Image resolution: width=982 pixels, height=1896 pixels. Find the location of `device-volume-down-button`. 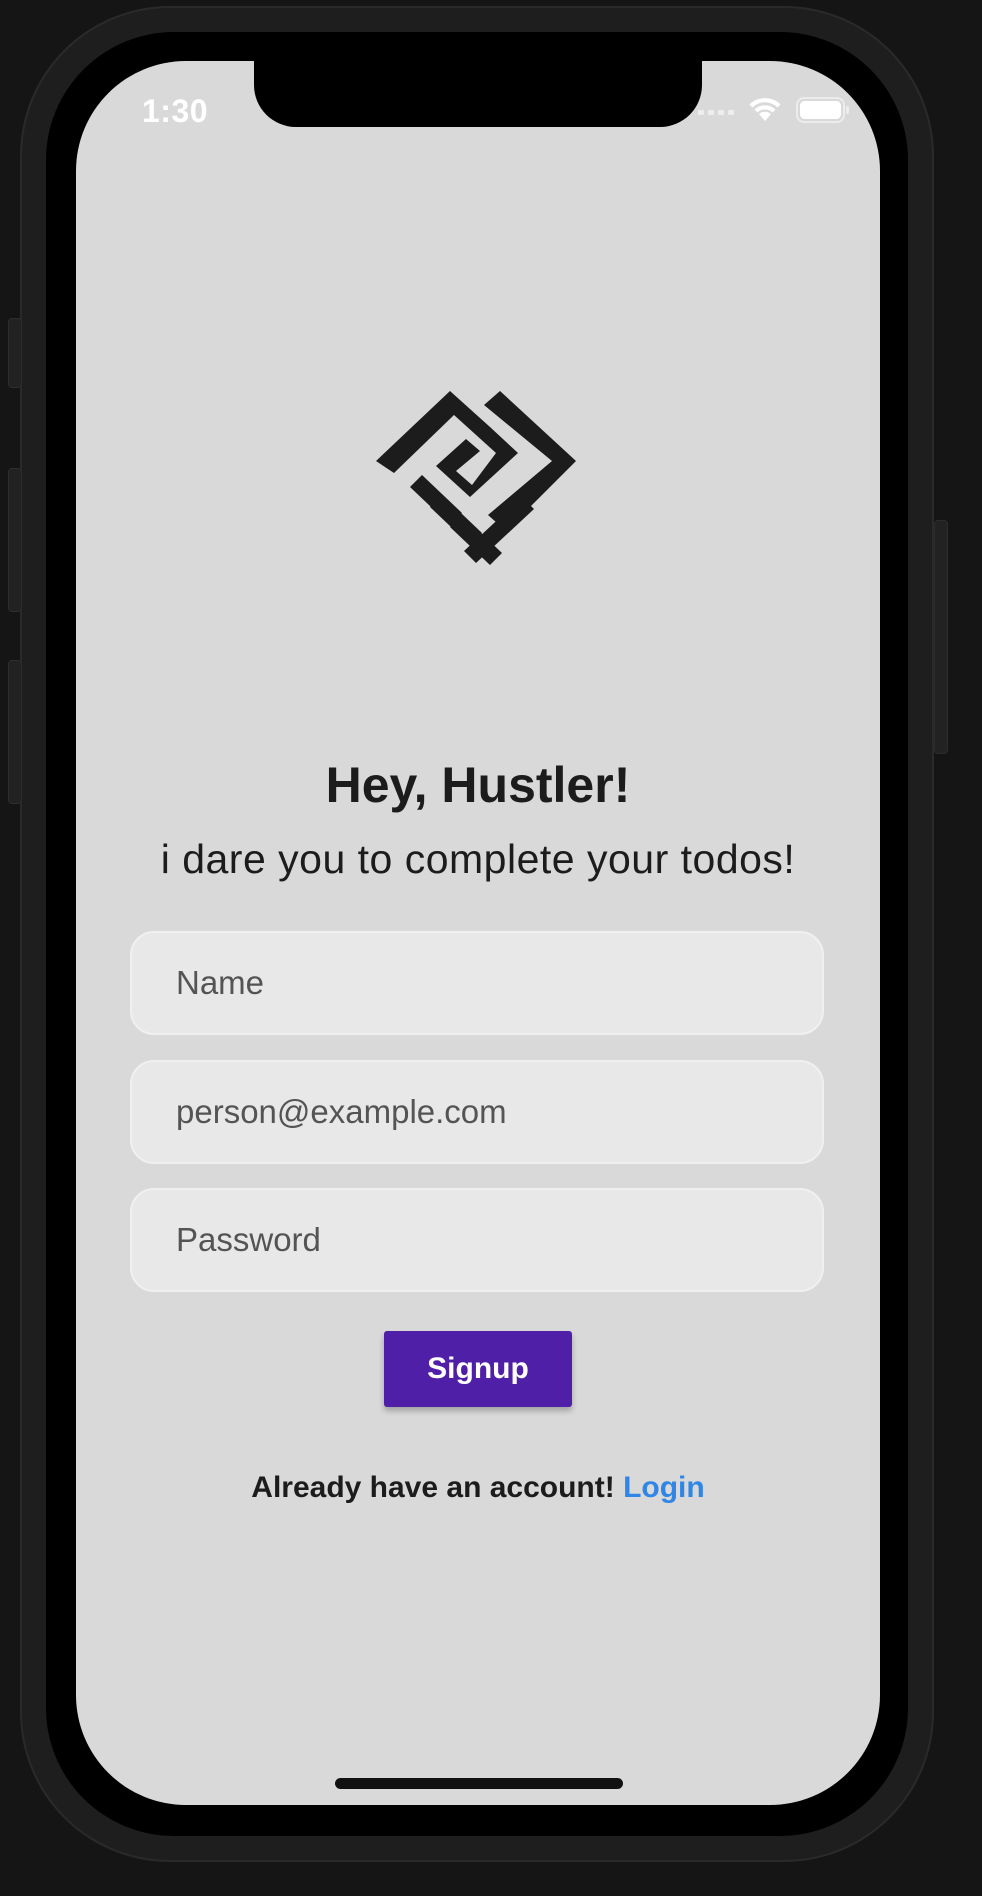

device-volume-down-button is located at coordinates (15, 732).